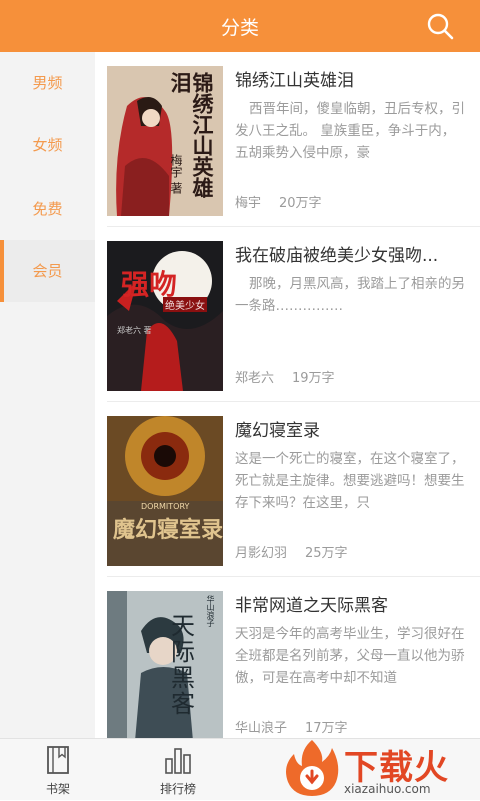 This screenshot has height=801, width=480. Describe the element at coordinates (261, 728) in the screenshot. I see `book-author: 华山浪子` at that location.